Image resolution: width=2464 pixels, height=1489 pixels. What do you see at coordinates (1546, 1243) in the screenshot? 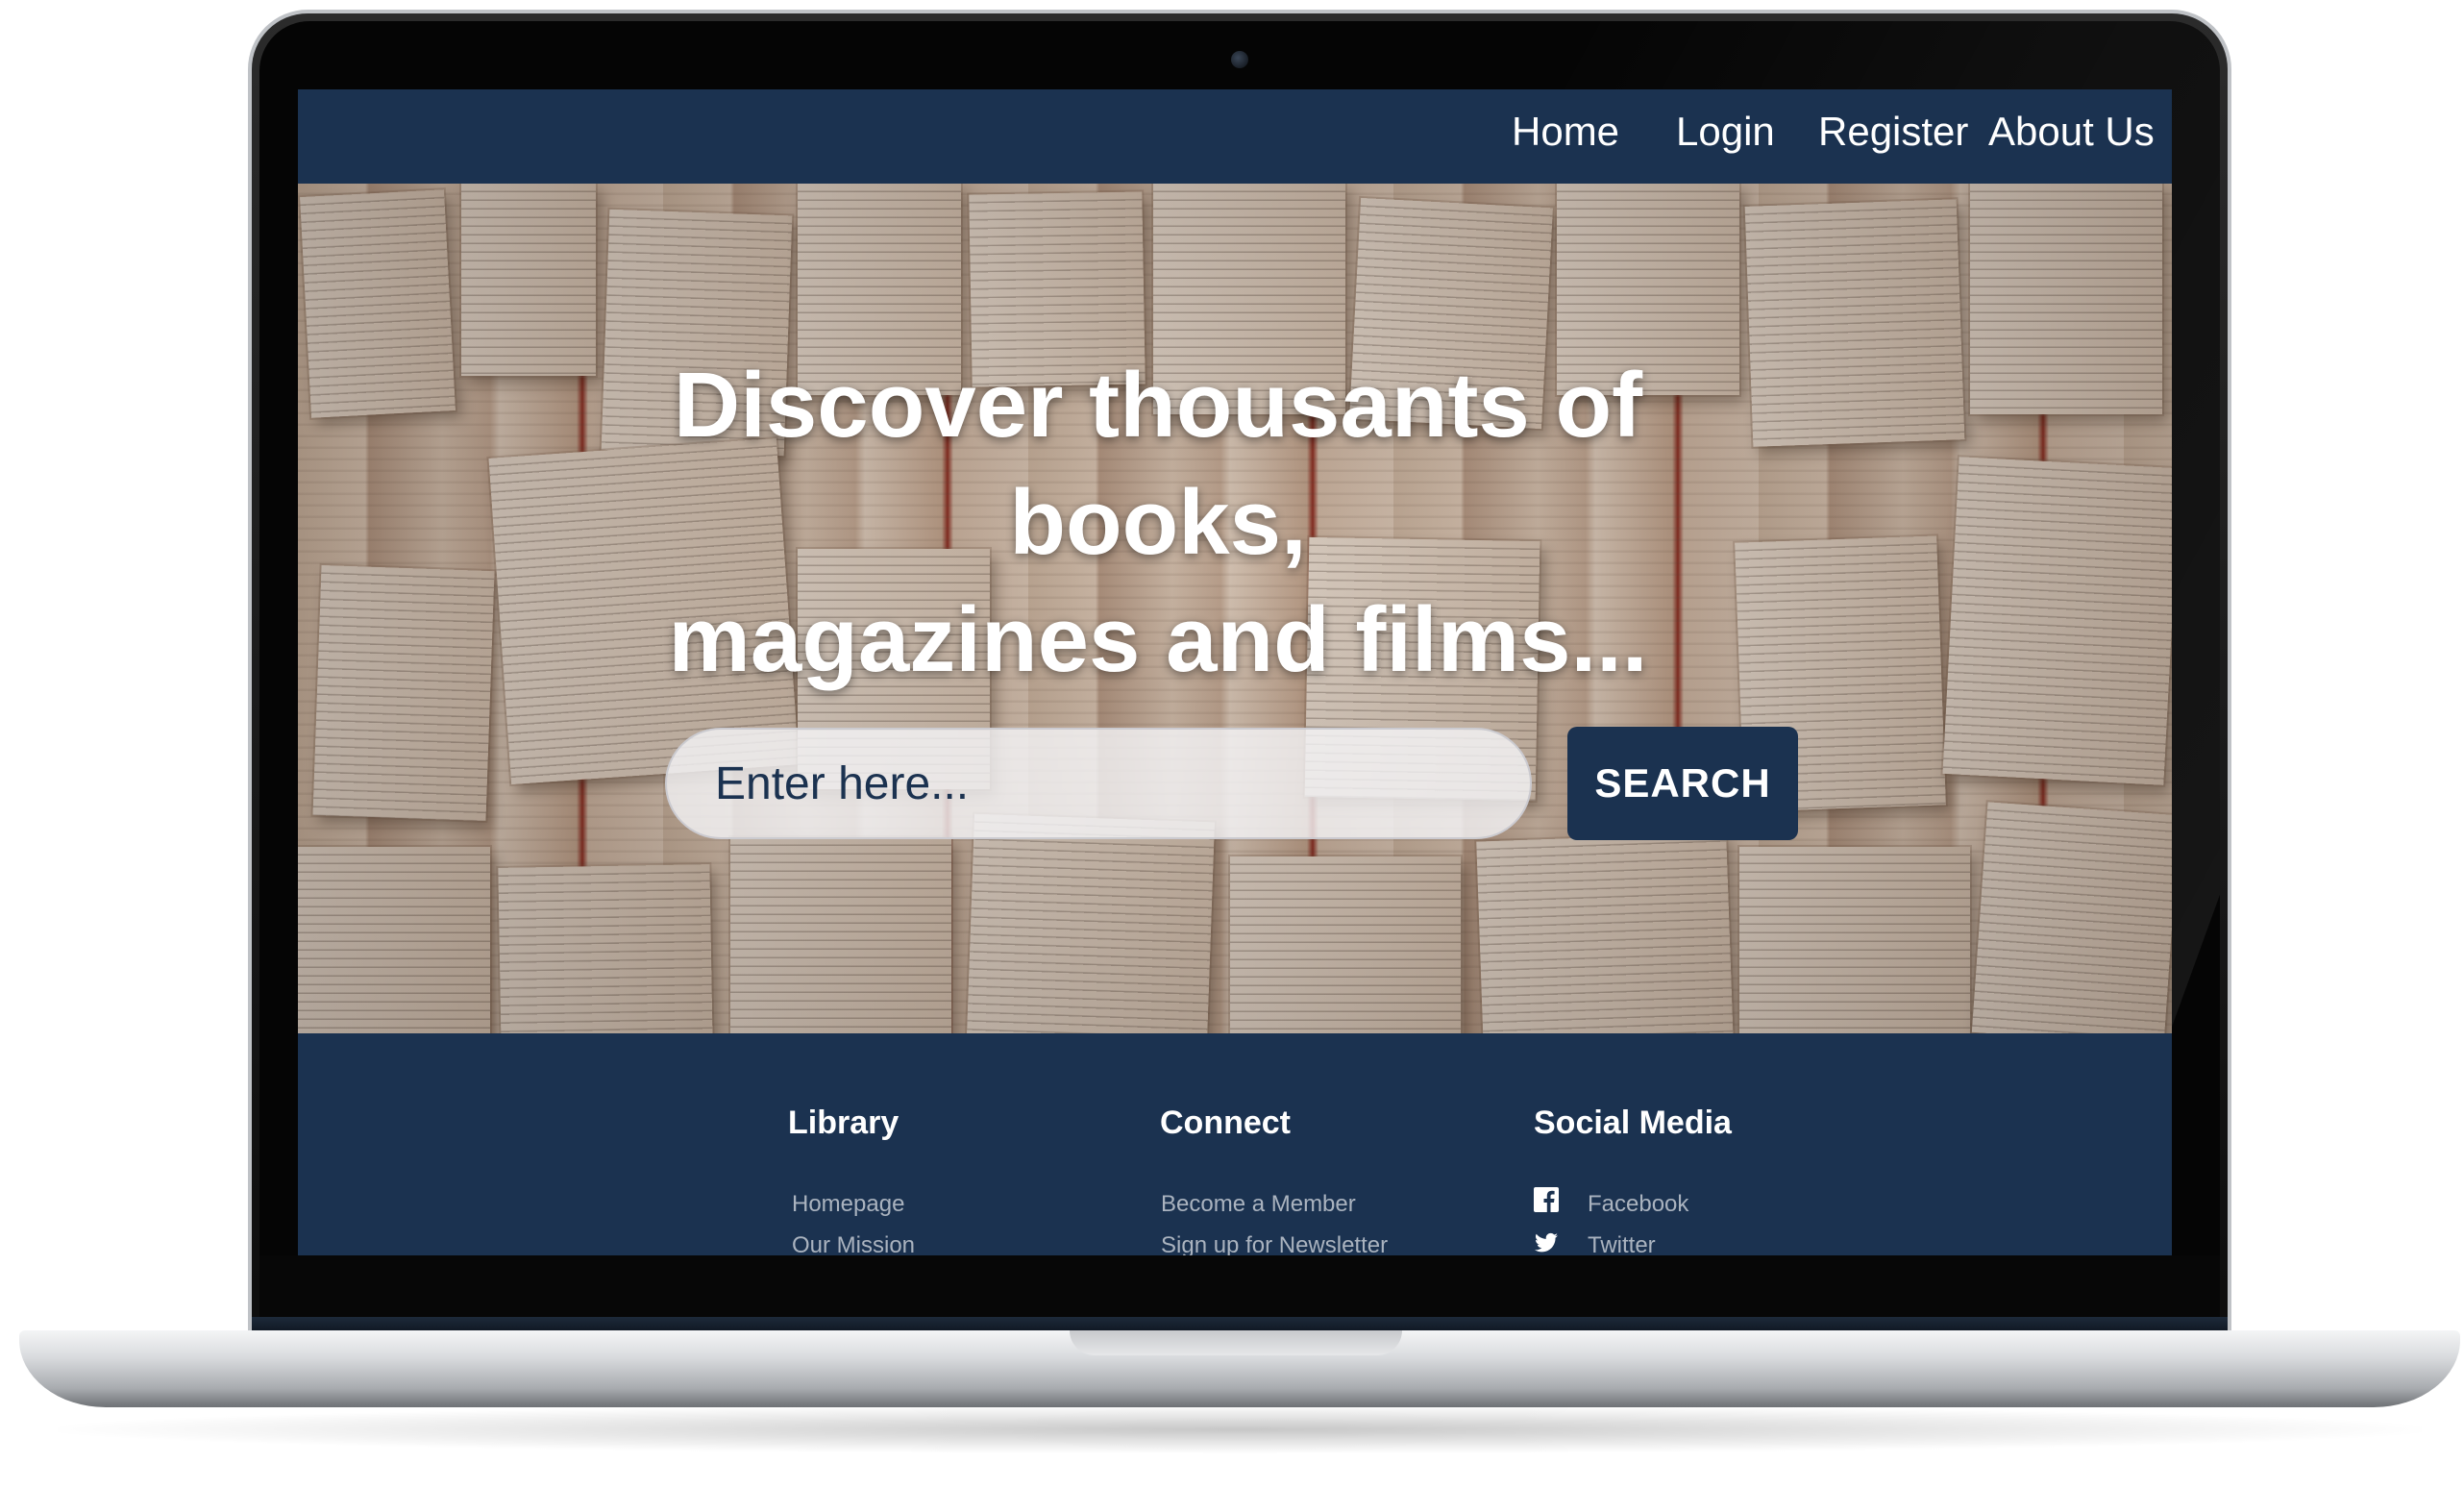
I see `twitter-icon` at bounding box center [1546, 1243].